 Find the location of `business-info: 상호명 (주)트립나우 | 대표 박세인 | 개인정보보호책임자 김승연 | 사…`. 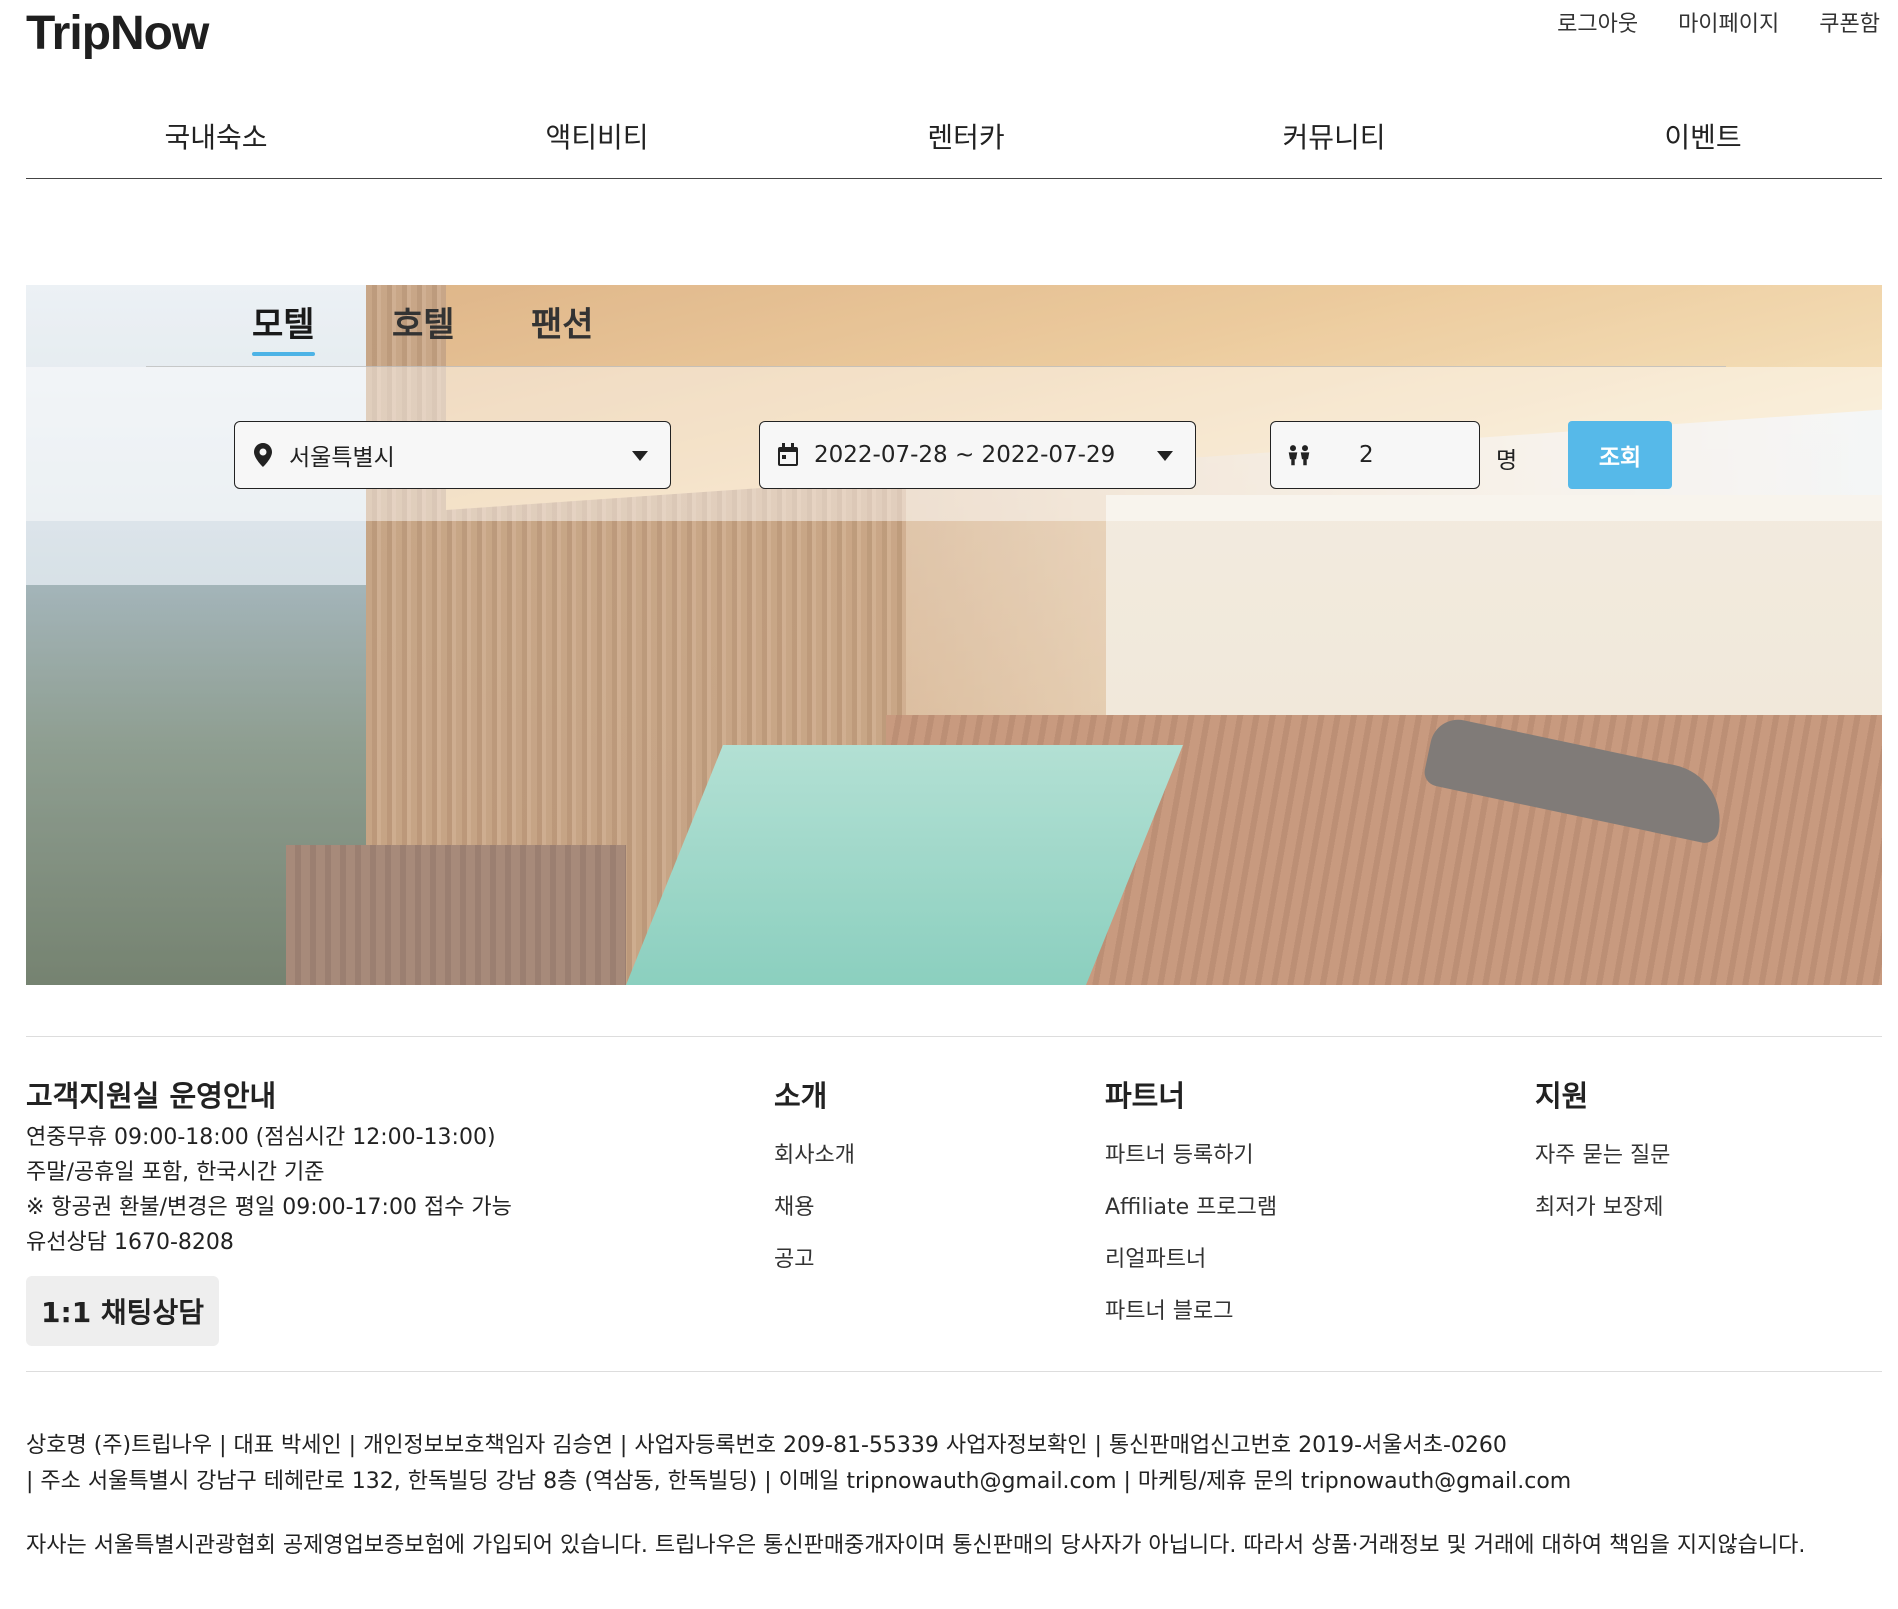

business-info: 상호명 (주)트립나우 | 대표 박세인 | 개인정보보호책임자 김승연 | 사… is located at coordinates (954, 1464).